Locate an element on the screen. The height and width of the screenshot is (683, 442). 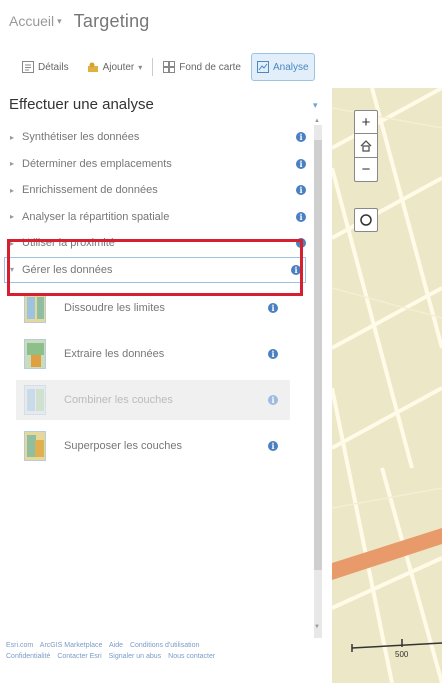
tool-merge-layers: Combiner les couches i is located at coordinates (153, 400).